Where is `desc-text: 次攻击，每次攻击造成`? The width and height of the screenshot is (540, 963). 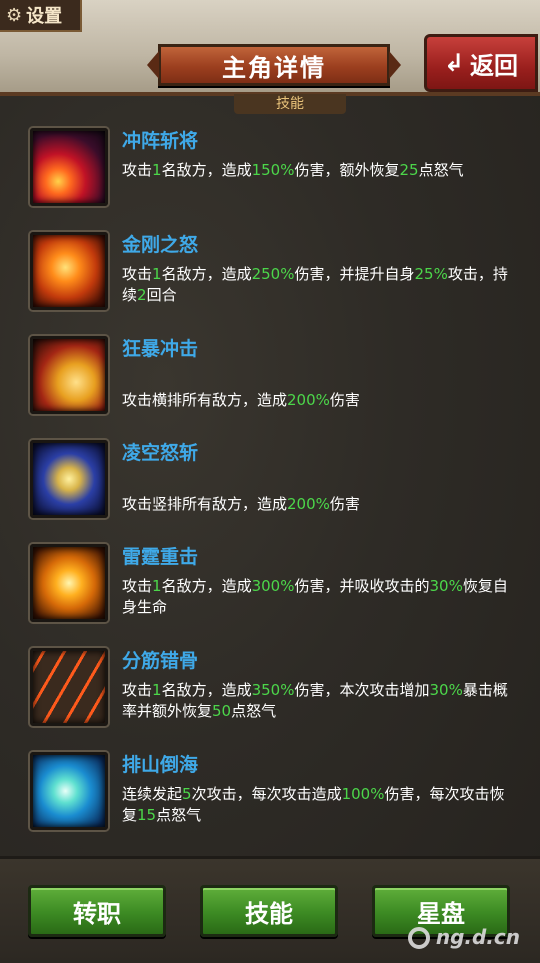 desc-text: 次攻击，每次攻击造成 is located at coordinates (266, 794).